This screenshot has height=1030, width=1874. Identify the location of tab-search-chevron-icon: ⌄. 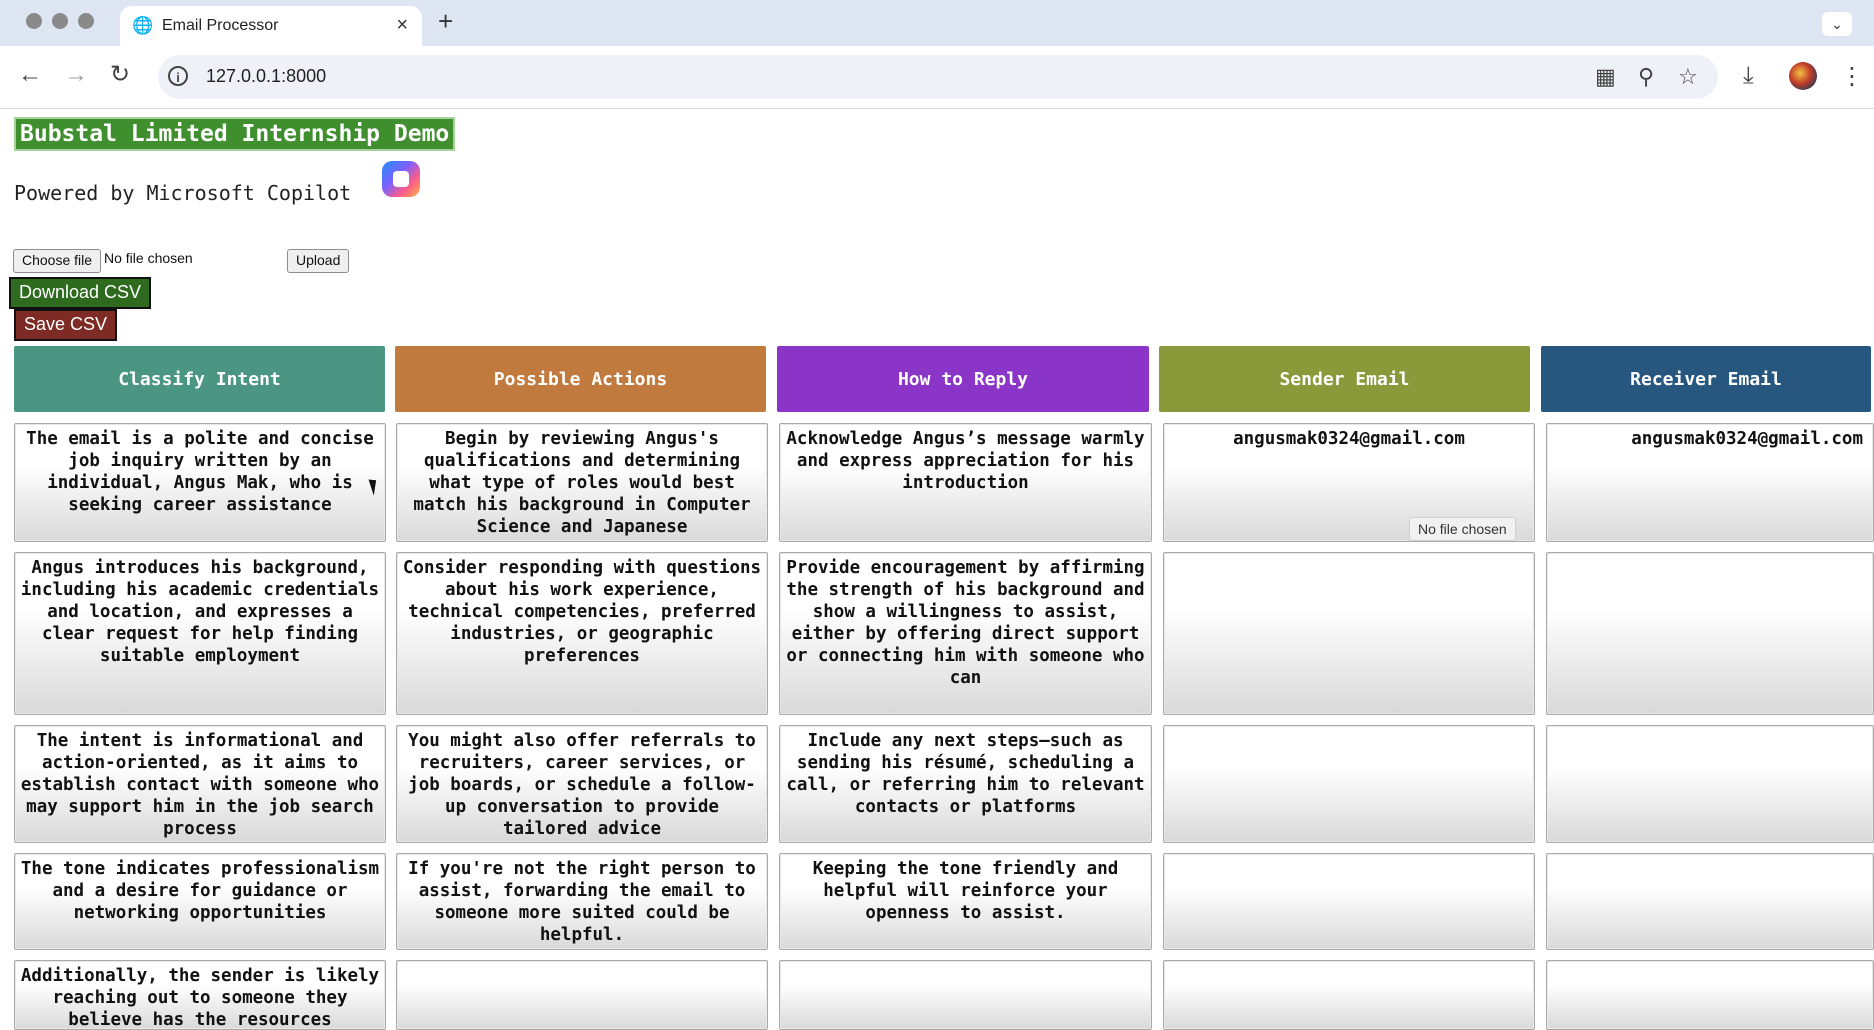
(1837, 24).